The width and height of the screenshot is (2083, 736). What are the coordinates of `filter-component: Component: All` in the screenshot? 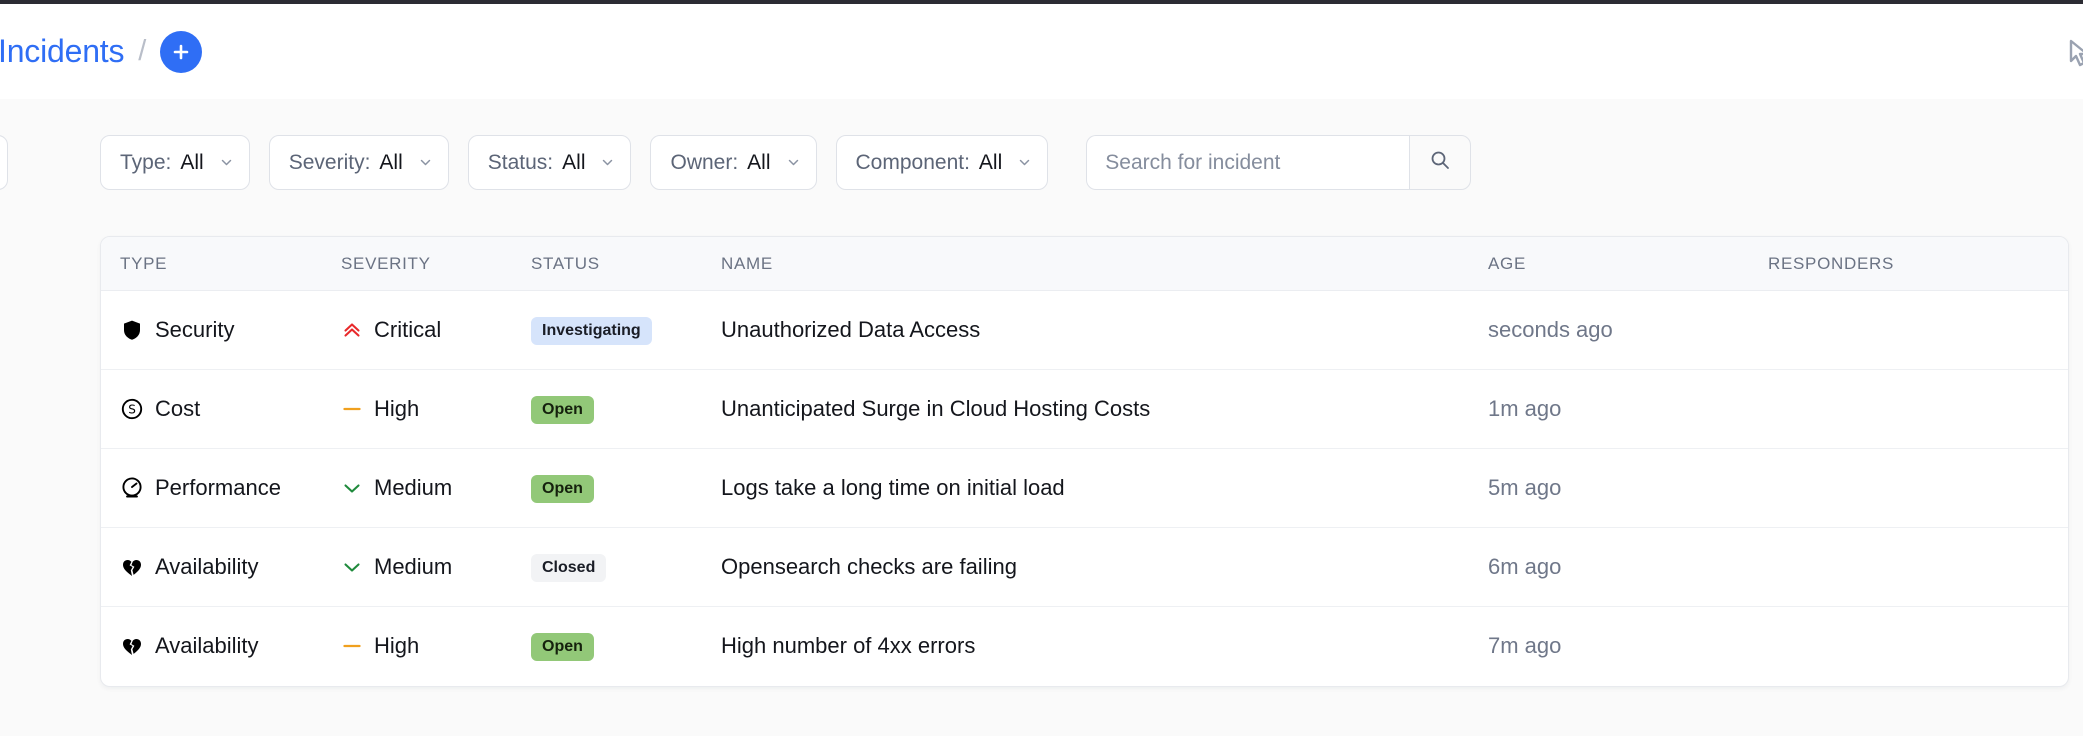 It's located at (942, 162).